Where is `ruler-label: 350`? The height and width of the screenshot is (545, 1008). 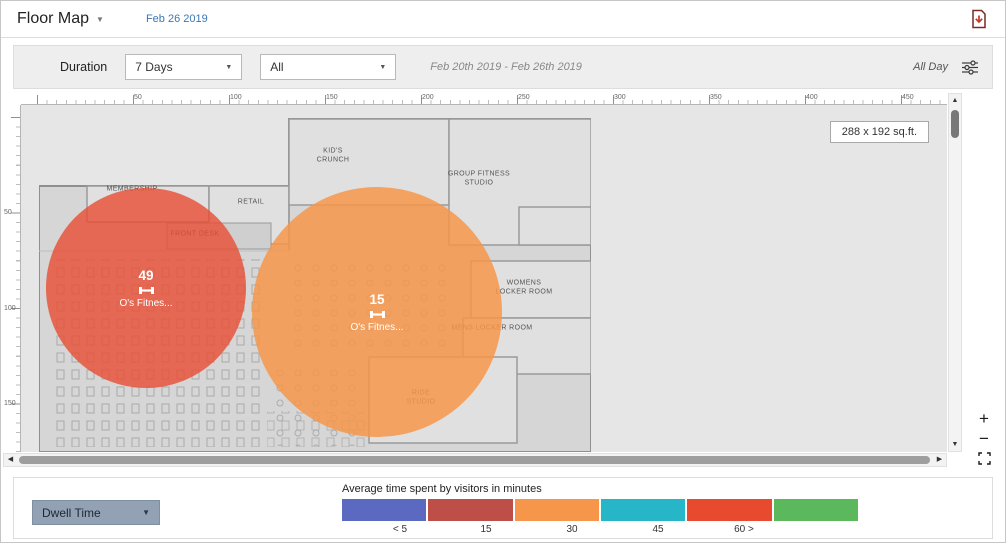
ruler-label: 350 is located at coordinates (716, 97).